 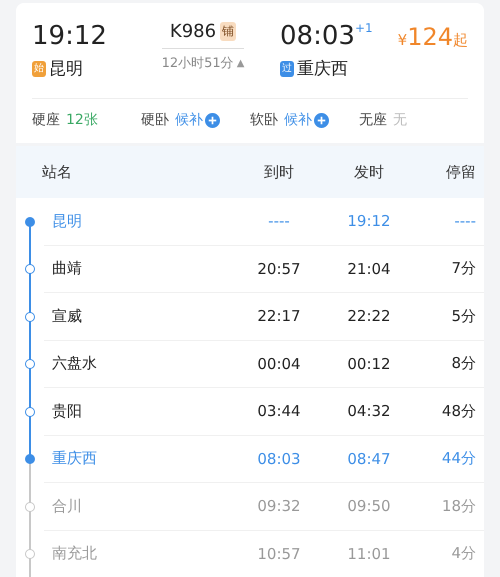 I want to click on departure-time-cell: 19:12, so click(x=369, y=221).